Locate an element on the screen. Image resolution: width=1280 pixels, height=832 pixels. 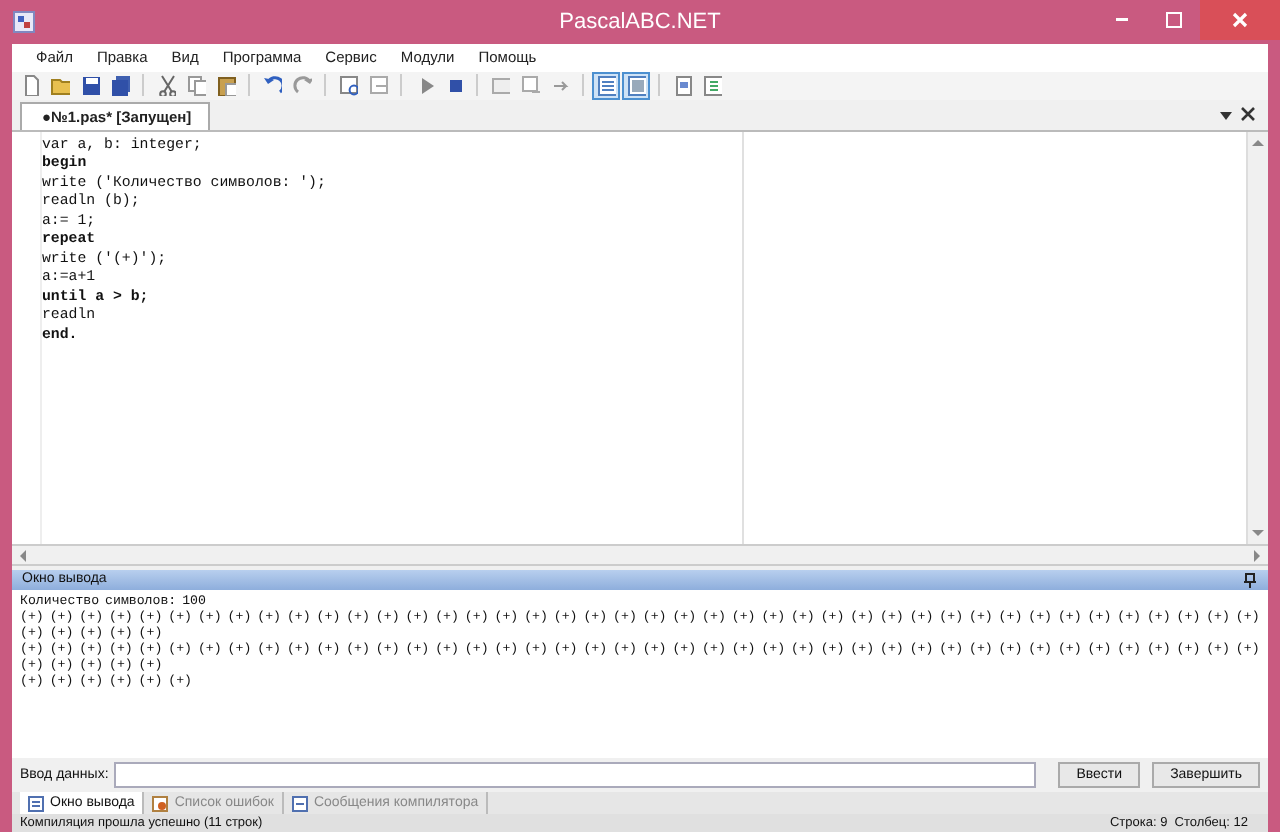
minimize-icon is located at coordinates (1122, 20).